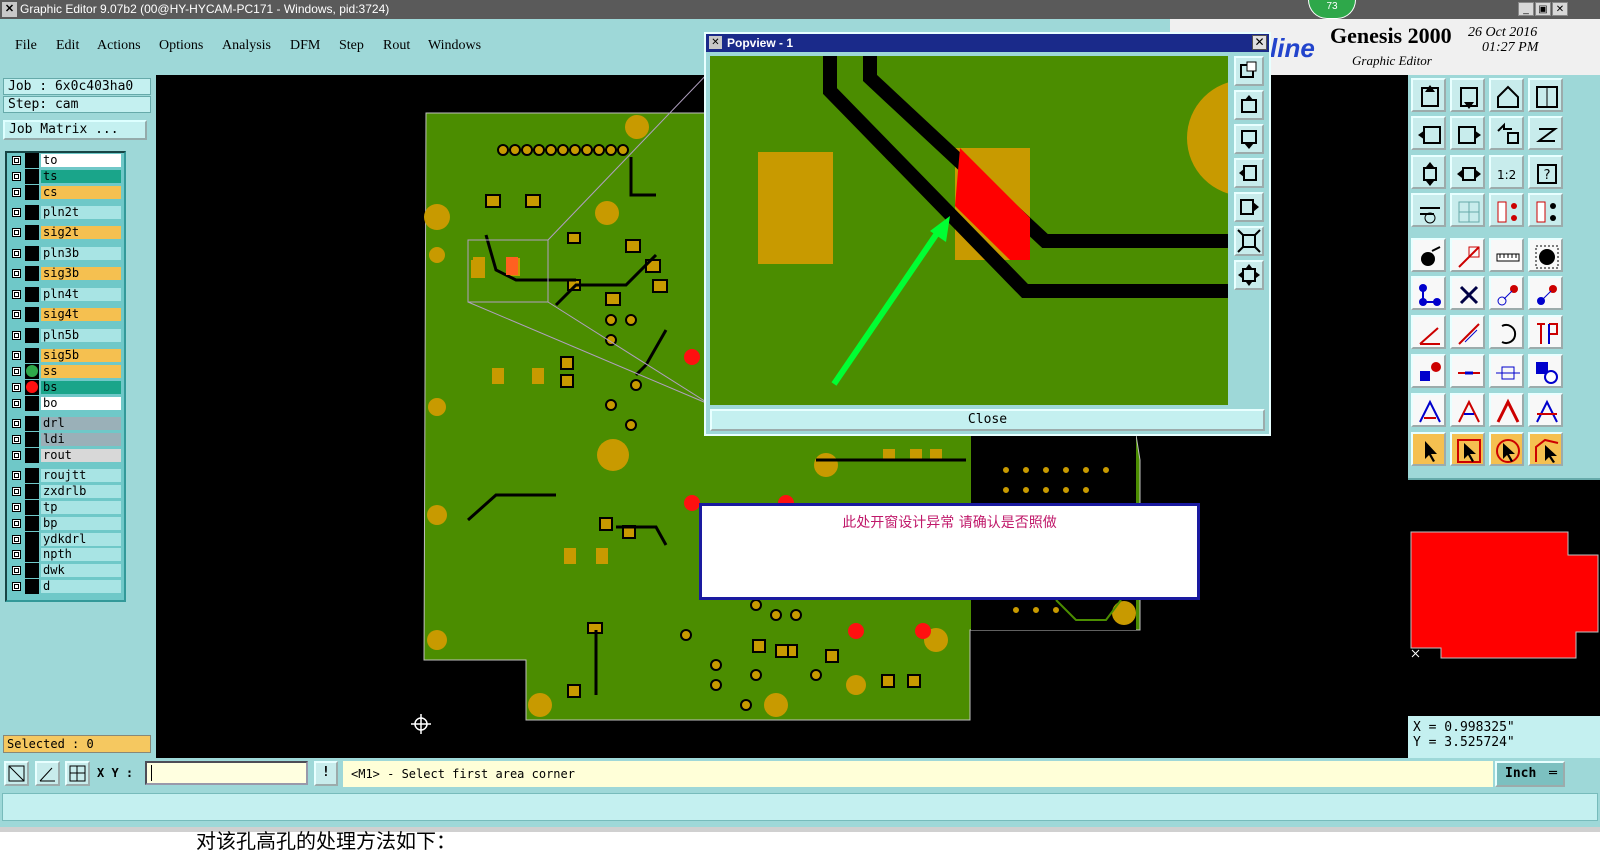 This screenshot has width=1600, height=851. What do you see at coordinates (1467, 371) in the screenshot?
I see `tool-trim-button` at bounding box center [1467, 371].